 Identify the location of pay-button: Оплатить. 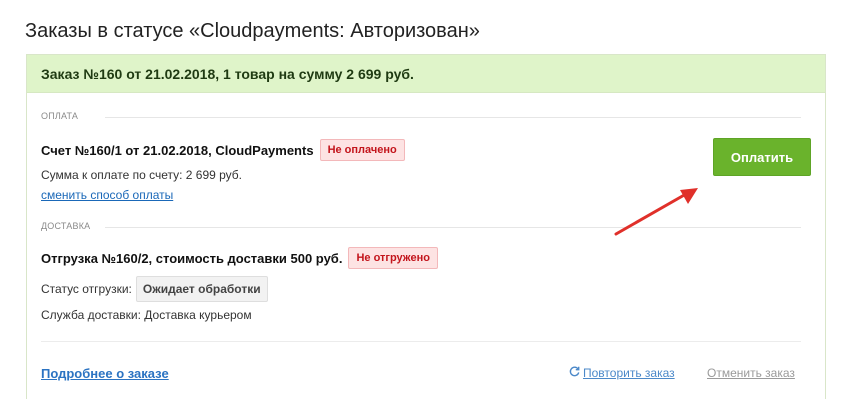
(762, 157).